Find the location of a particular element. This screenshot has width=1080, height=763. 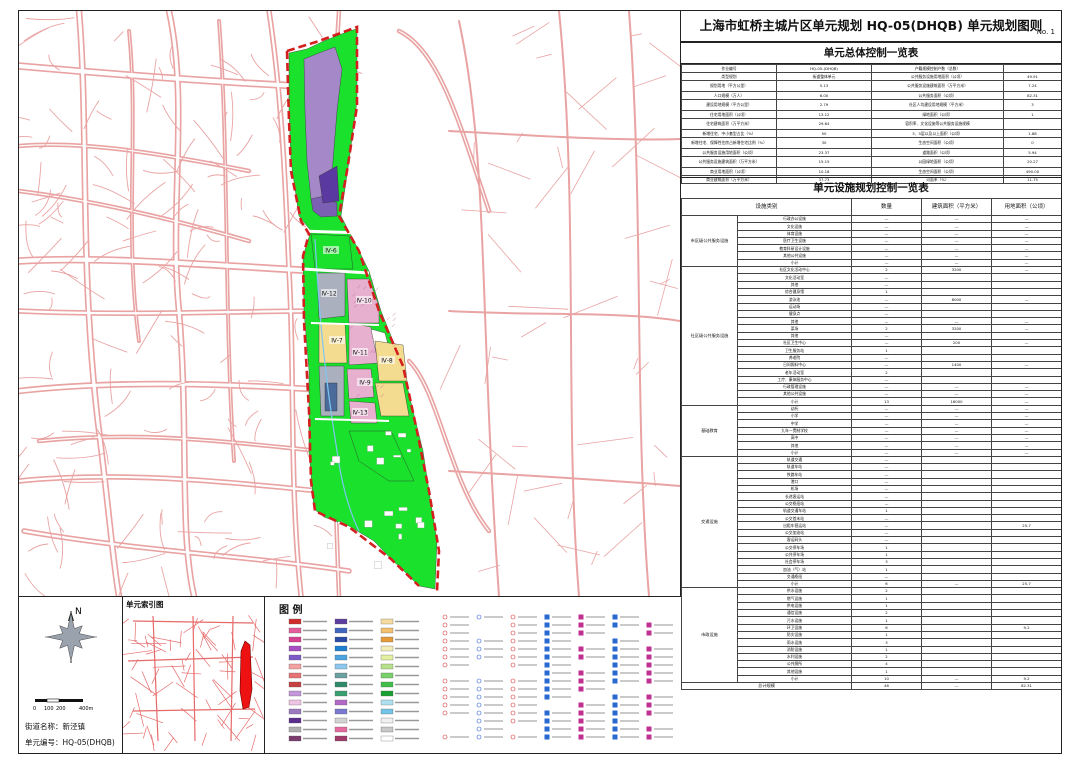

facility-row: 通信设施 2 is located at coordinates (871, 613).